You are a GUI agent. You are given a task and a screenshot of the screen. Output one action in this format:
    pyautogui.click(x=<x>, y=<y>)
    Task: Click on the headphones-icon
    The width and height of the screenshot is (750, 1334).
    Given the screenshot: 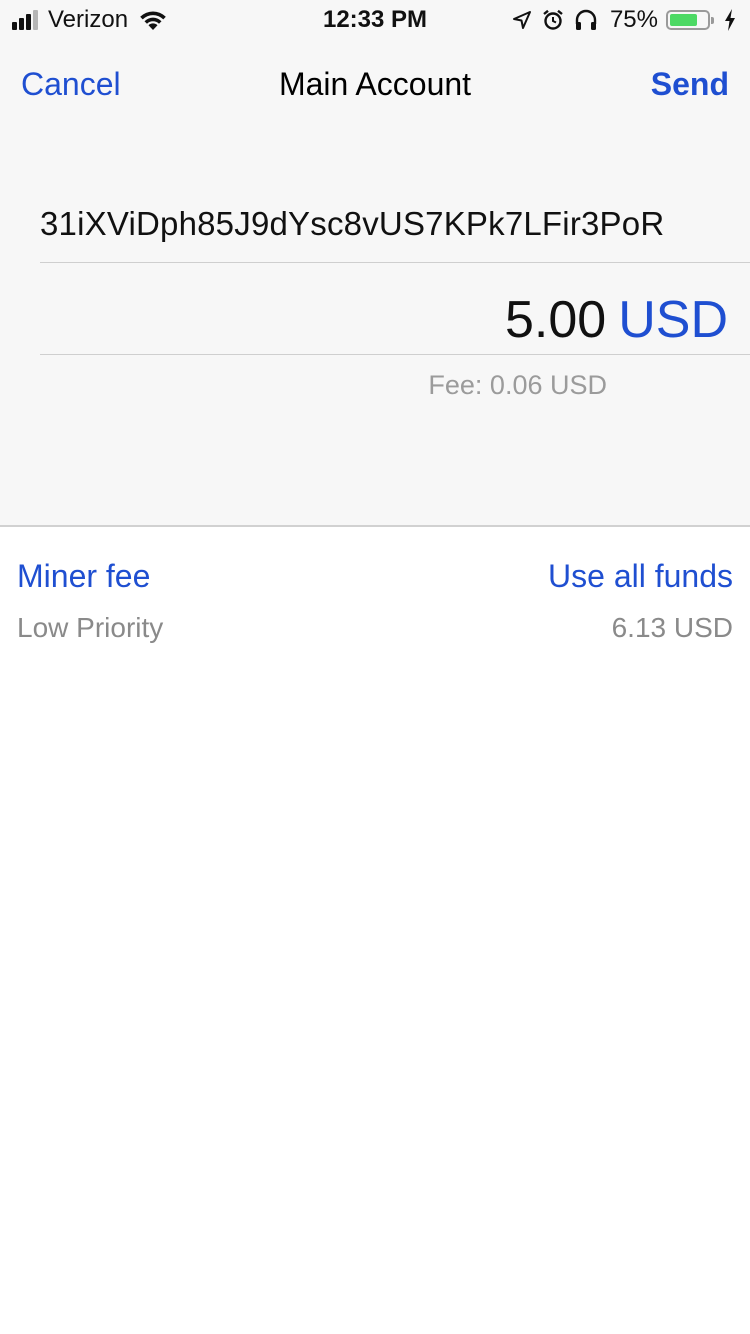 What is the action you would take?
    pyautogui.click(x=586, y=20)
    